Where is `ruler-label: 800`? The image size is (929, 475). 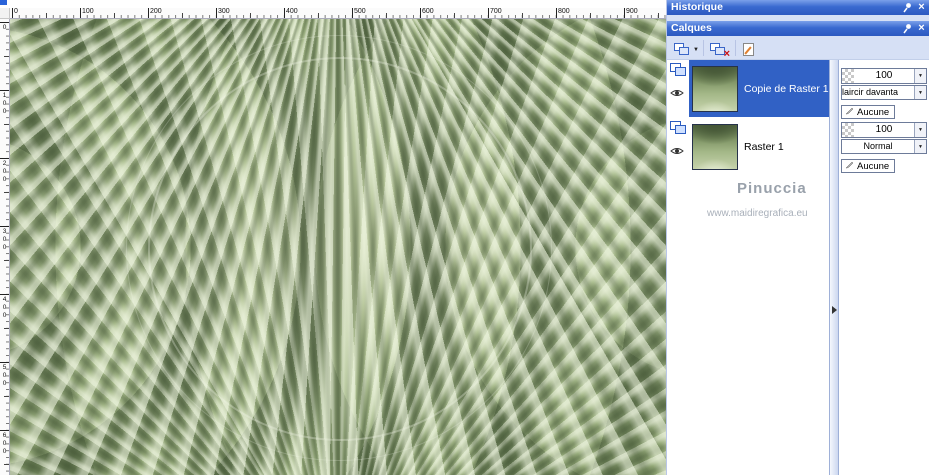
ruler-label: 800 is located at coordinates (564, 11).